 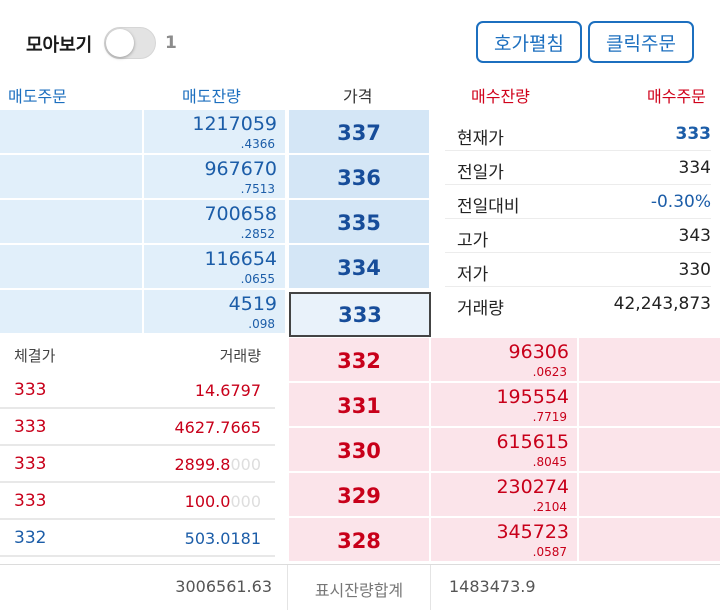 I want to click on bid-qty-decimal: .7719, so click(x=549, y=417).